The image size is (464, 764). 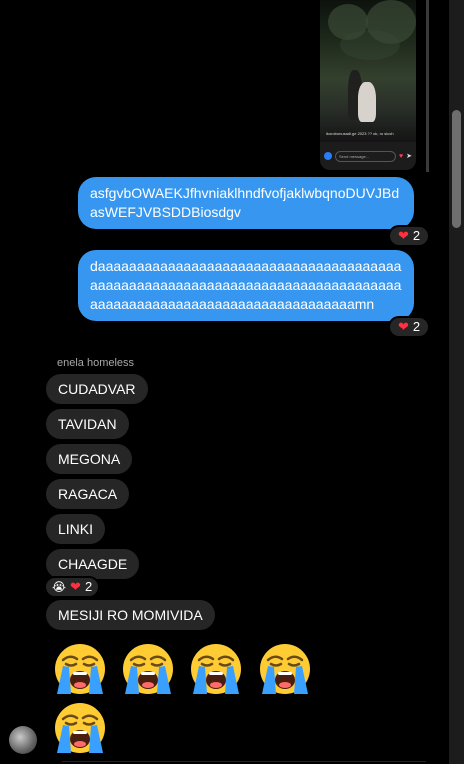 What do you see at coordinates (59, 587) in the screenshot?
I see `crying-face-icon: 😭` at bounding box center [59, 587].